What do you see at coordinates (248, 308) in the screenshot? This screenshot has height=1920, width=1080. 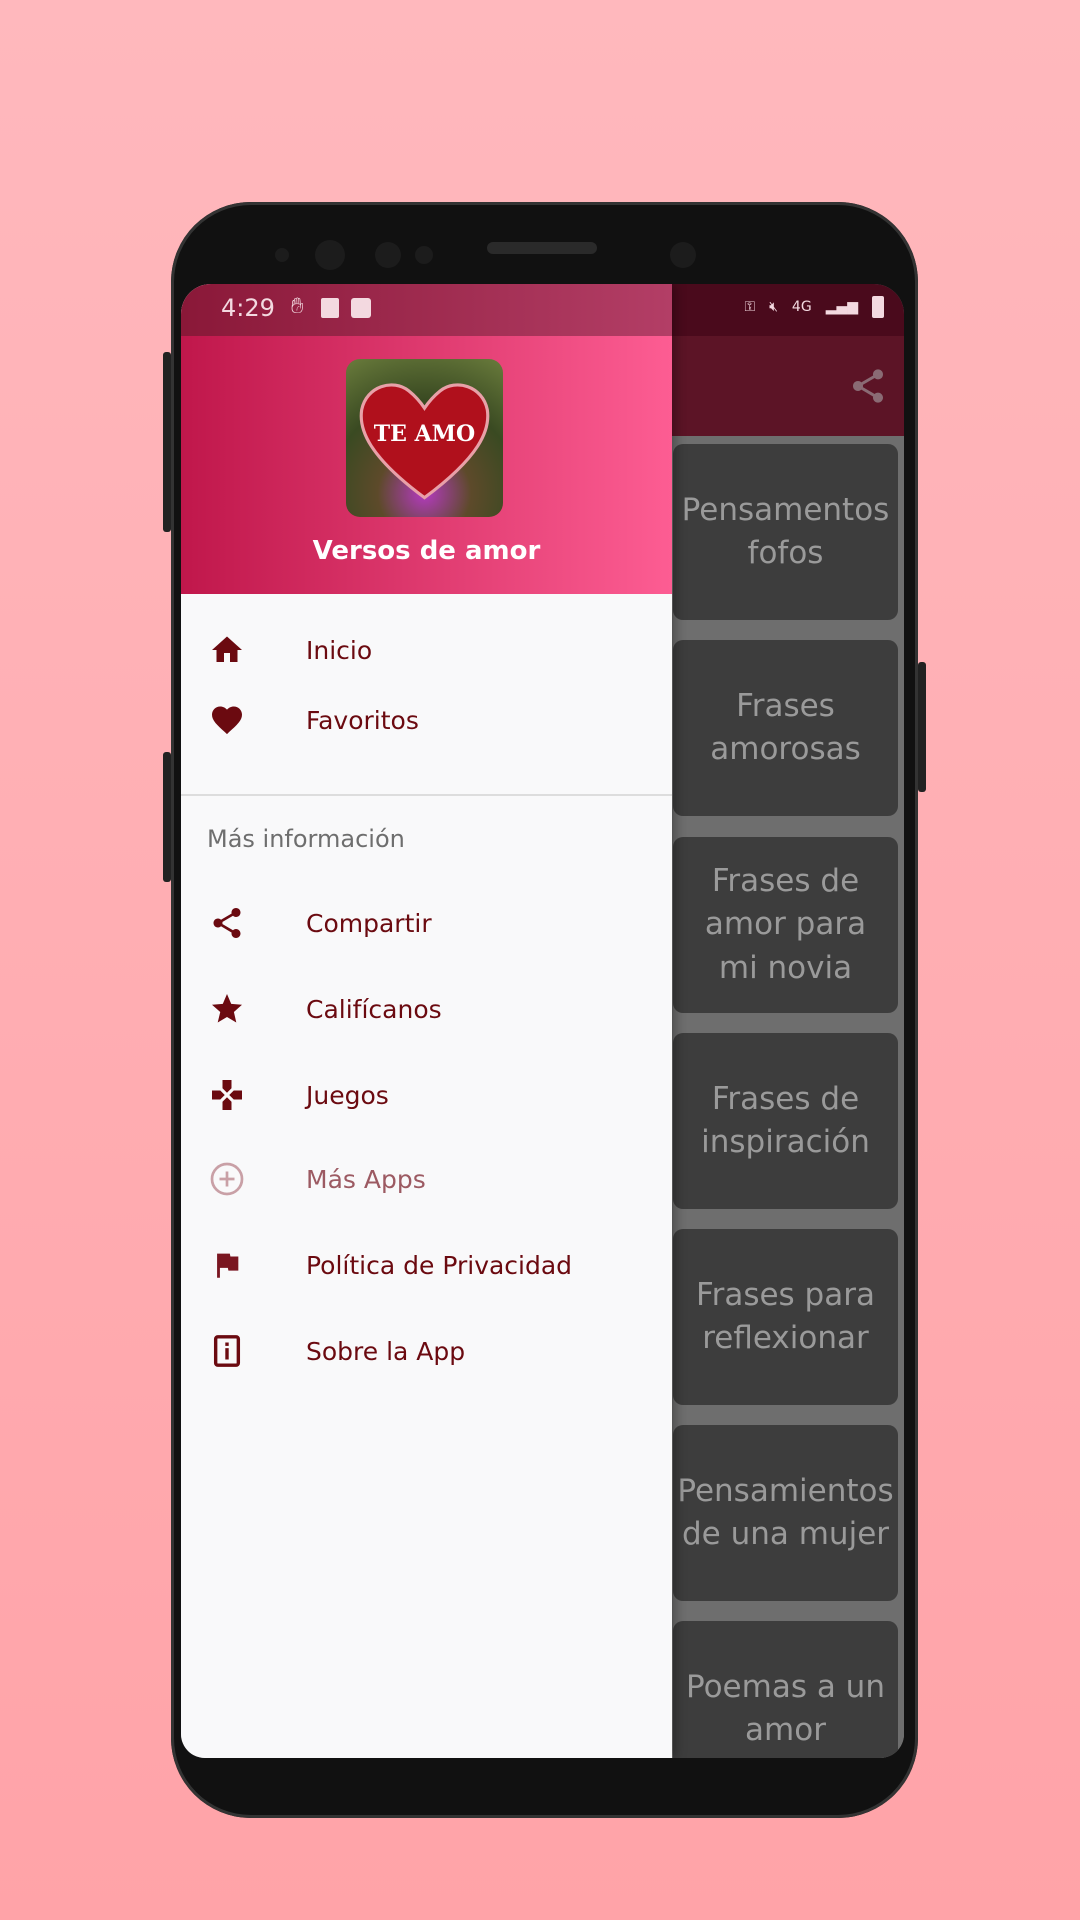 I see `status-time: 4:29` at bounding box center [248, 308].